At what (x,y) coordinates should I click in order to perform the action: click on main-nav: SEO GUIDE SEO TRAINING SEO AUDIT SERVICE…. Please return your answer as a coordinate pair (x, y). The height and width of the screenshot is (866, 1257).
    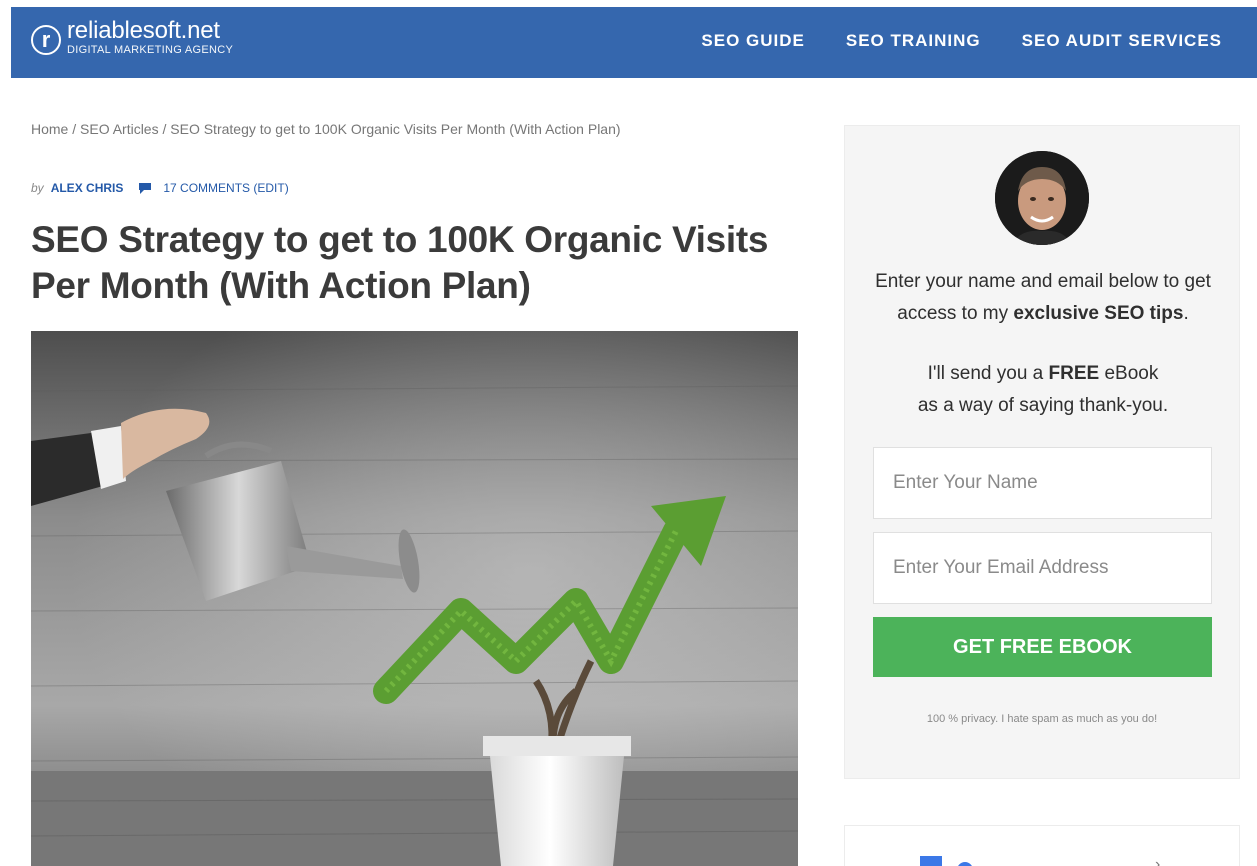
    Looking at the image, I should click on (961, 41).